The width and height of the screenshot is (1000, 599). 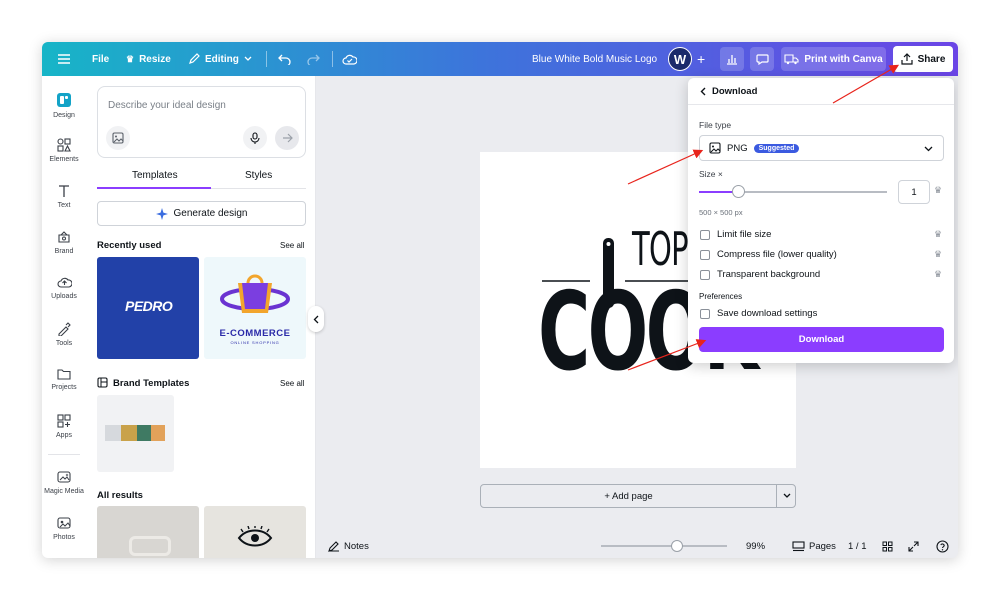 I want to click on brand-icon, so click(x=64, y=237).